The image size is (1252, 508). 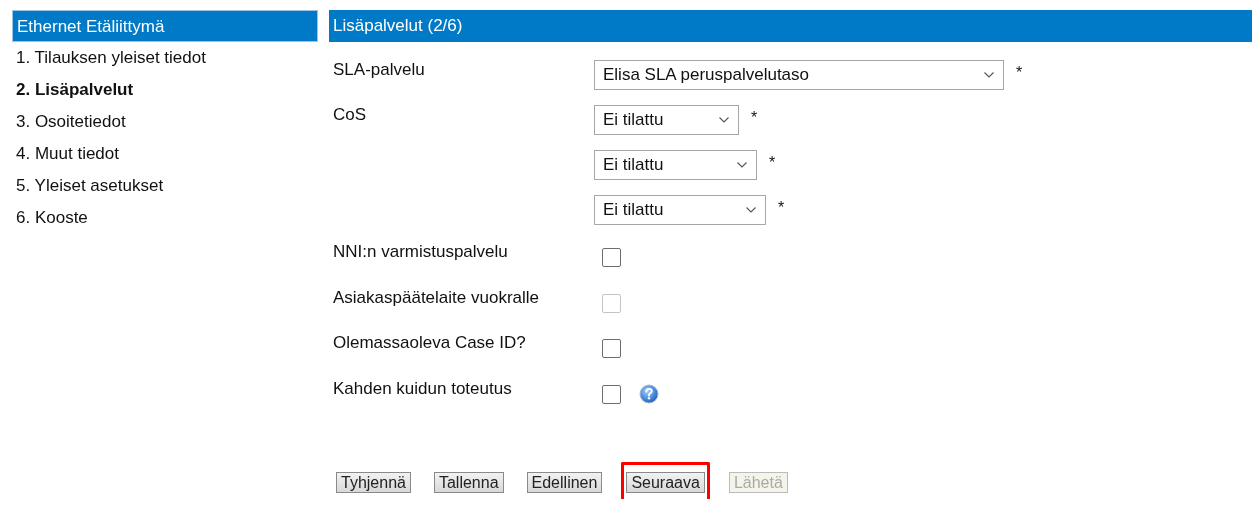 I want to click on field-label: NNI:n varmistuspalvelu, so click(x=420, y=252).